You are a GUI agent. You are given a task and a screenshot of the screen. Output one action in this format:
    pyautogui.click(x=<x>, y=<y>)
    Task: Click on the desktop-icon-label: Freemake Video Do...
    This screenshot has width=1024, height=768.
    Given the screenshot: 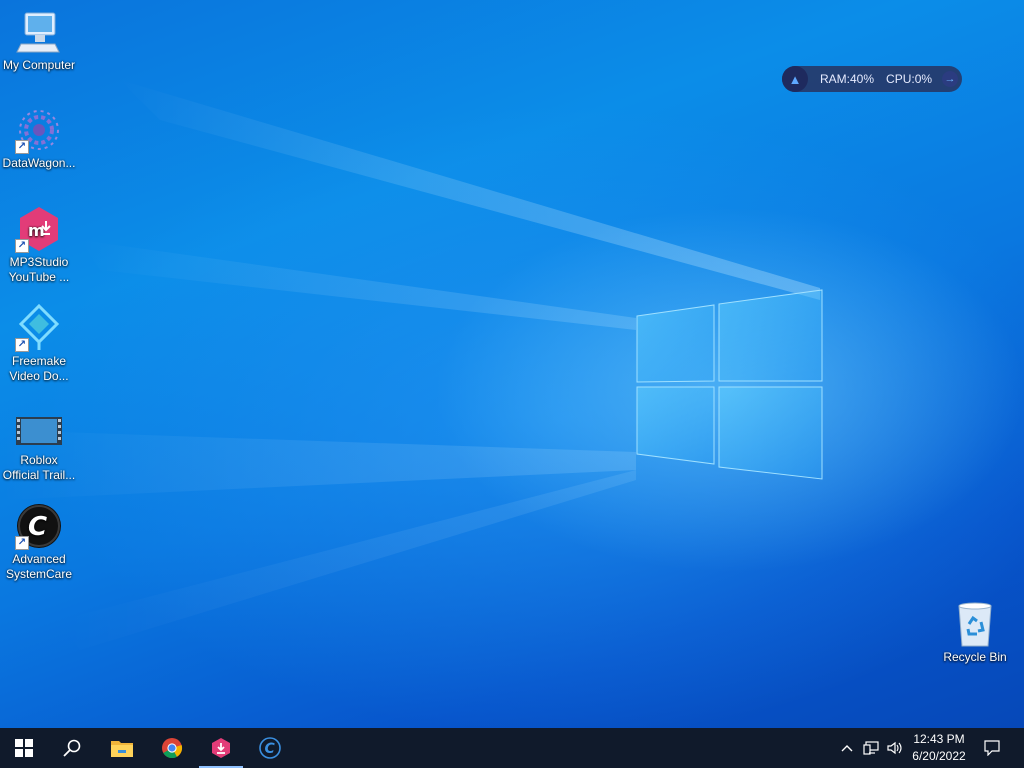 What is the action you would take?
    pyautogui.click(x=39, y=368)
    